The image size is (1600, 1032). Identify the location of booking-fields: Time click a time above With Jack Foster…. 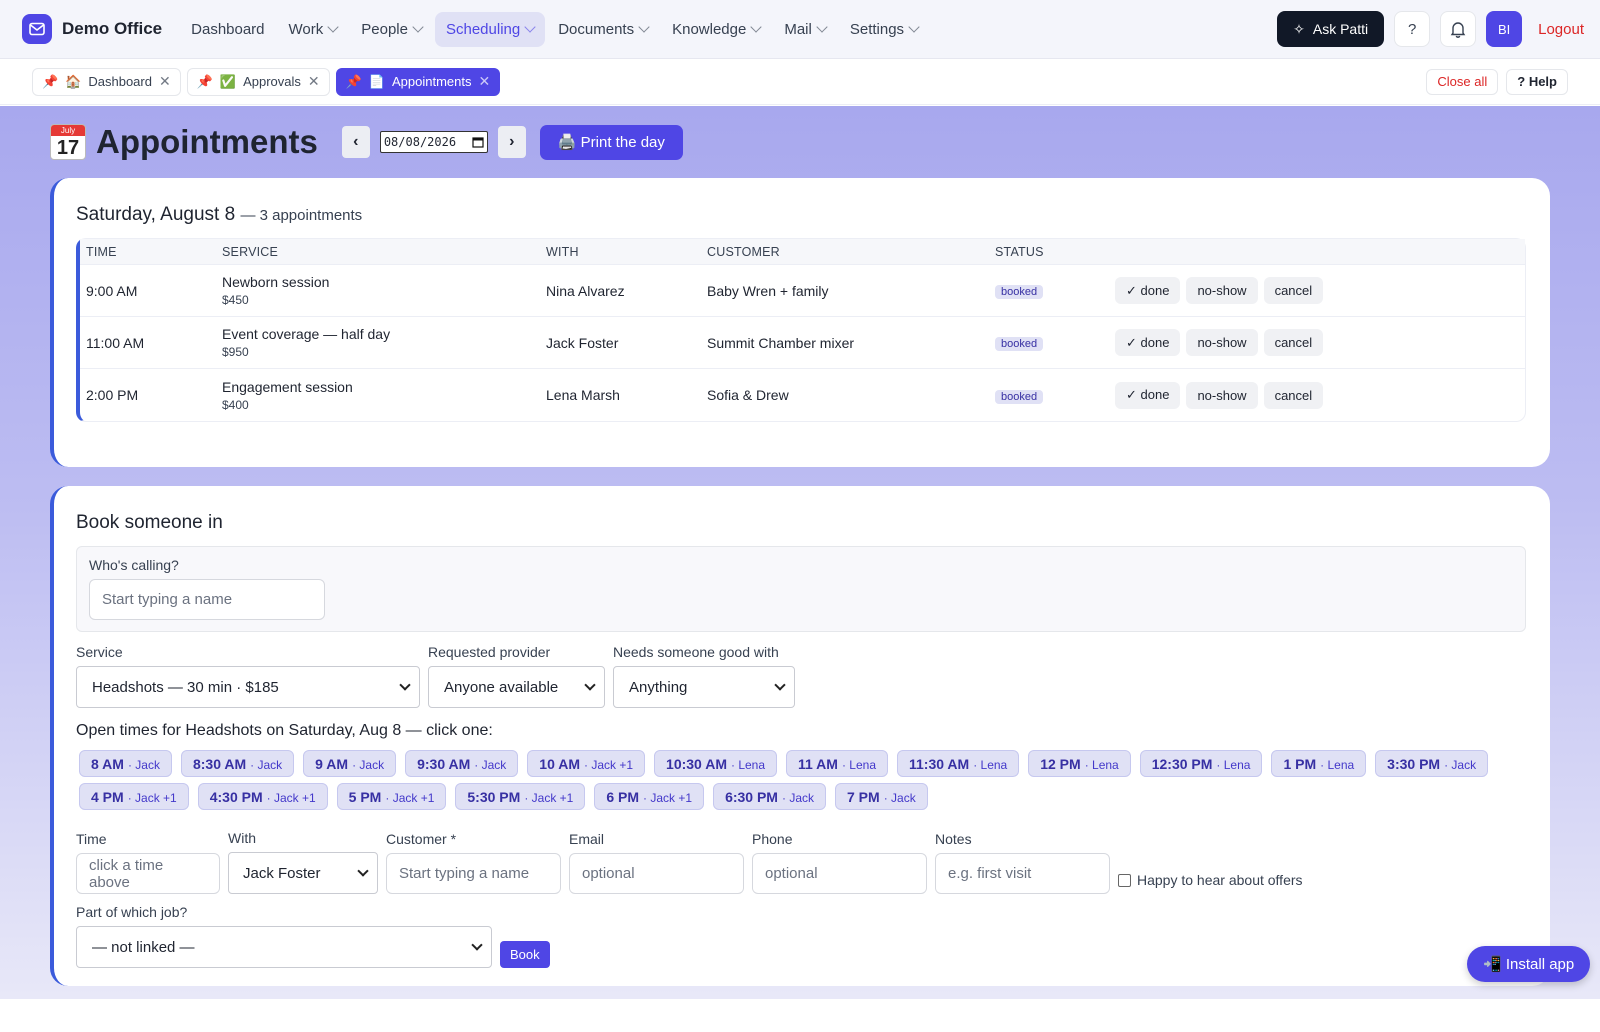
(801, 862).